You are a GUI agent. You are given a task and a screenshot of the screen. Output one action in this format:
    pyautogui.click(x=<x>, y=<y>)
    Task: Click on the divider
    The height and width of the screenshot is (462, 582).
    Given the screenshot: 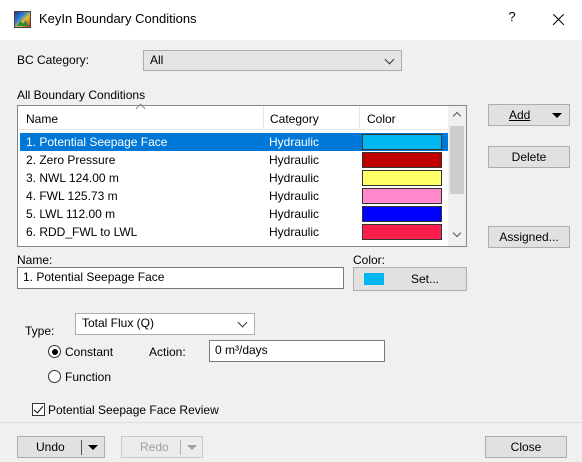 What is the action you would take?
    pyautogui.click(x=291, y=422)
    